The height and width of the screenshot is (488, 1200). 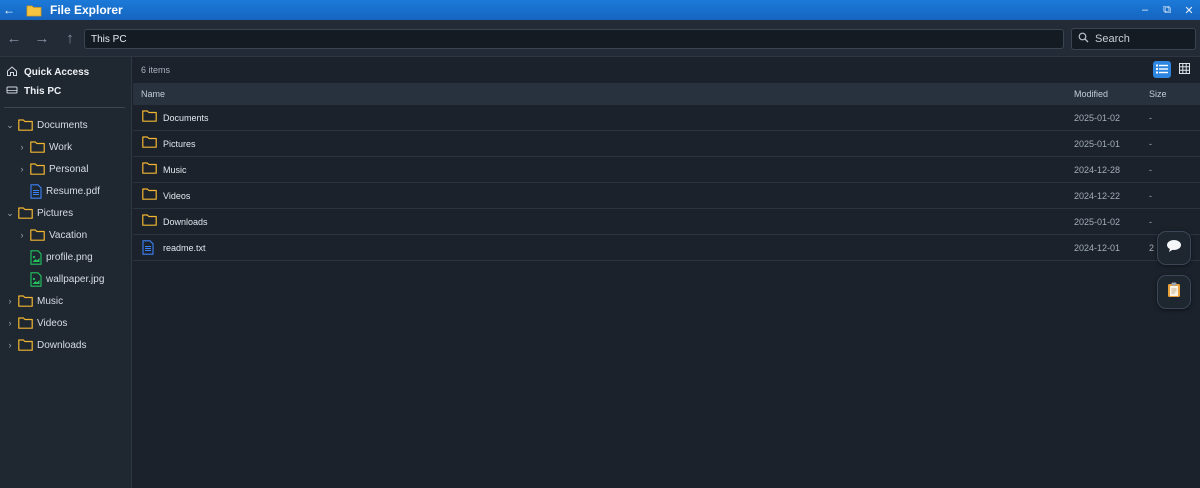 I want to click on sidebar-item-quick-access: Quick Access, so click(x=66, y=72).